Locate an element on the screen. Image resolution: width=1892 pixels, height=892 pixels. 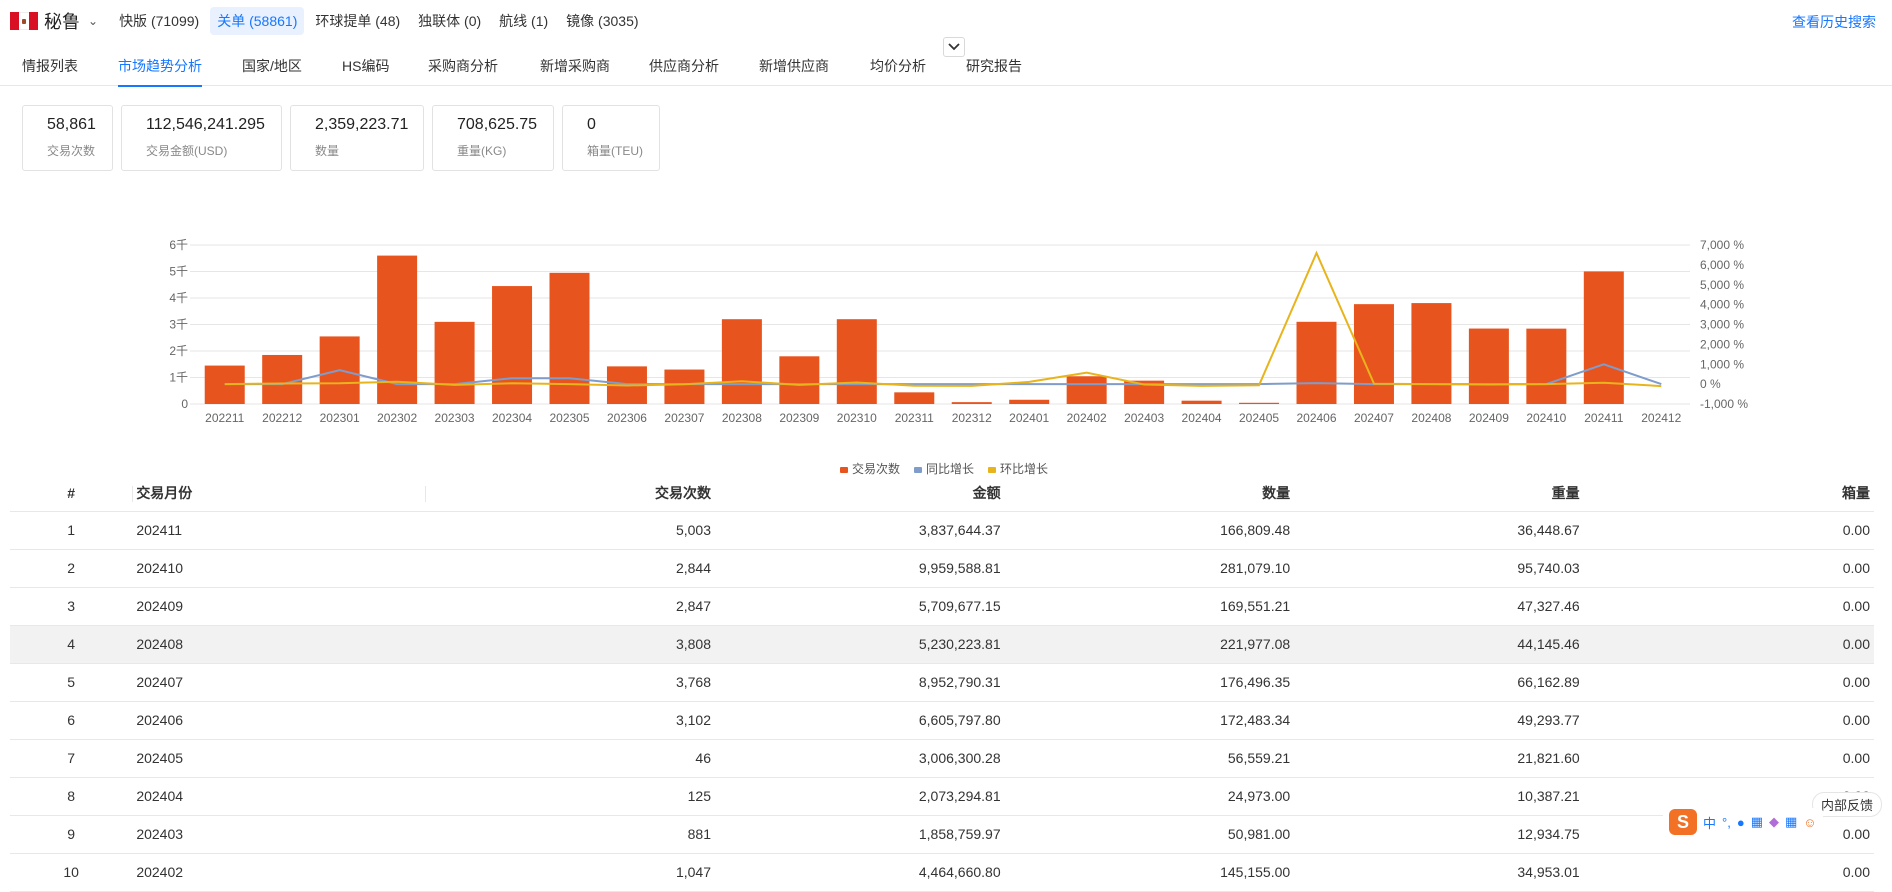
source-tab-1: 关单 (58861) is located at coordinates (257, 21).